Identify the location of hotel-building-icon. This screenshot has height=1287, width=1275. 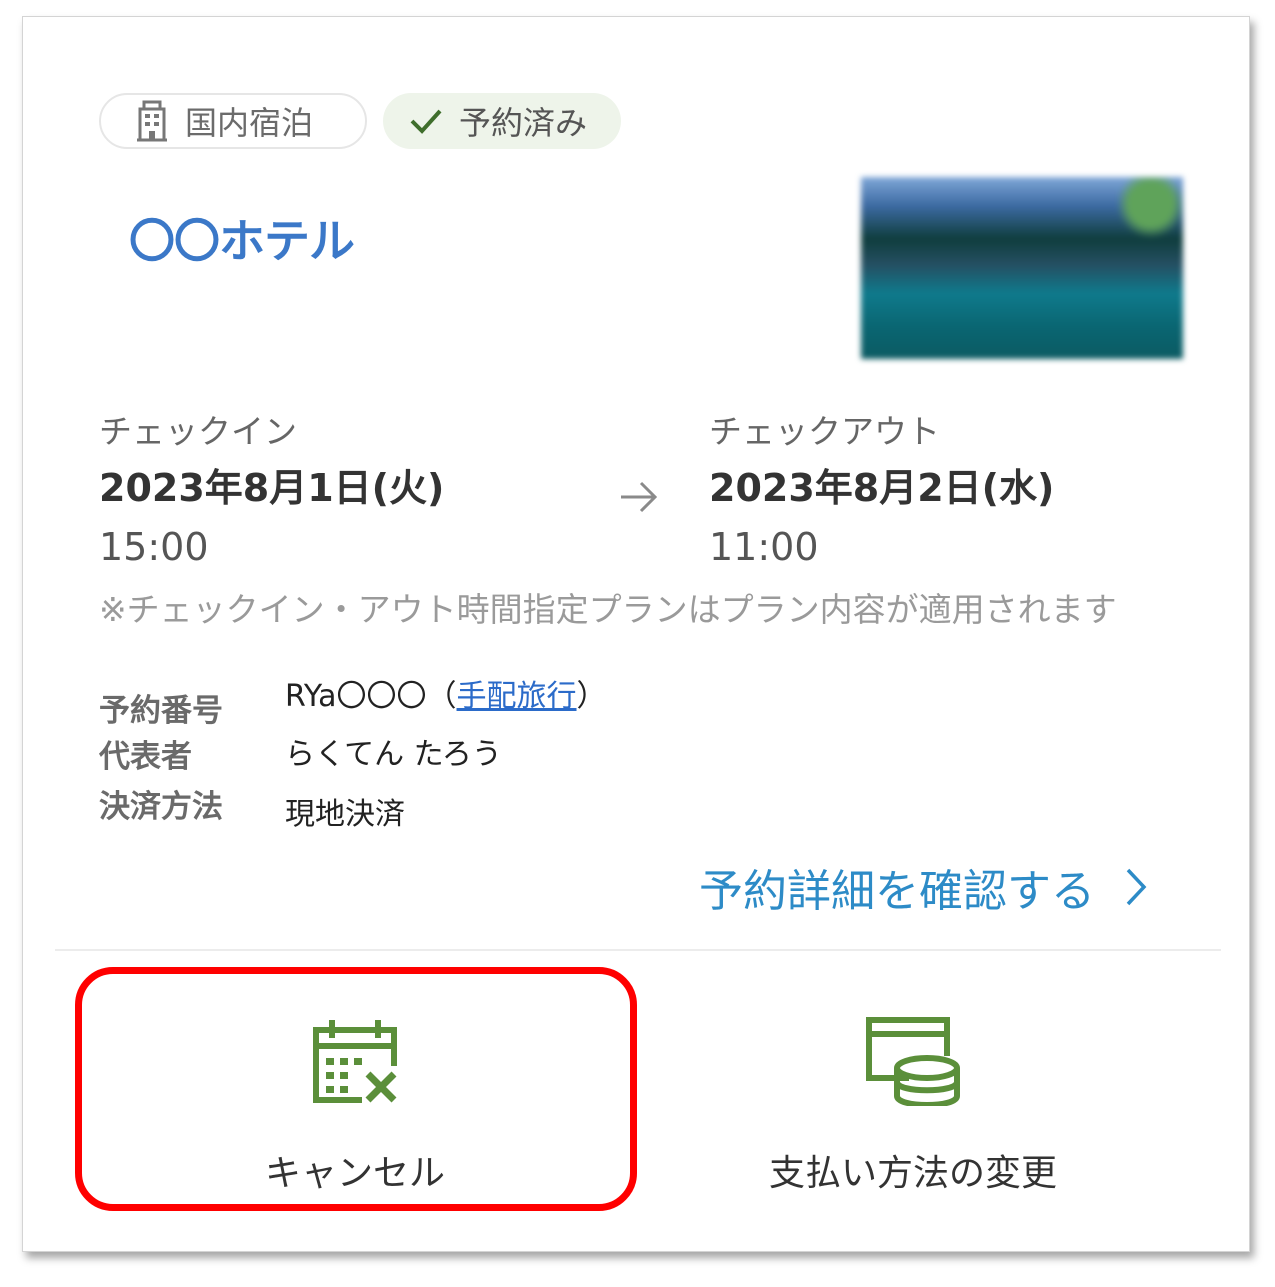
(152, 121).